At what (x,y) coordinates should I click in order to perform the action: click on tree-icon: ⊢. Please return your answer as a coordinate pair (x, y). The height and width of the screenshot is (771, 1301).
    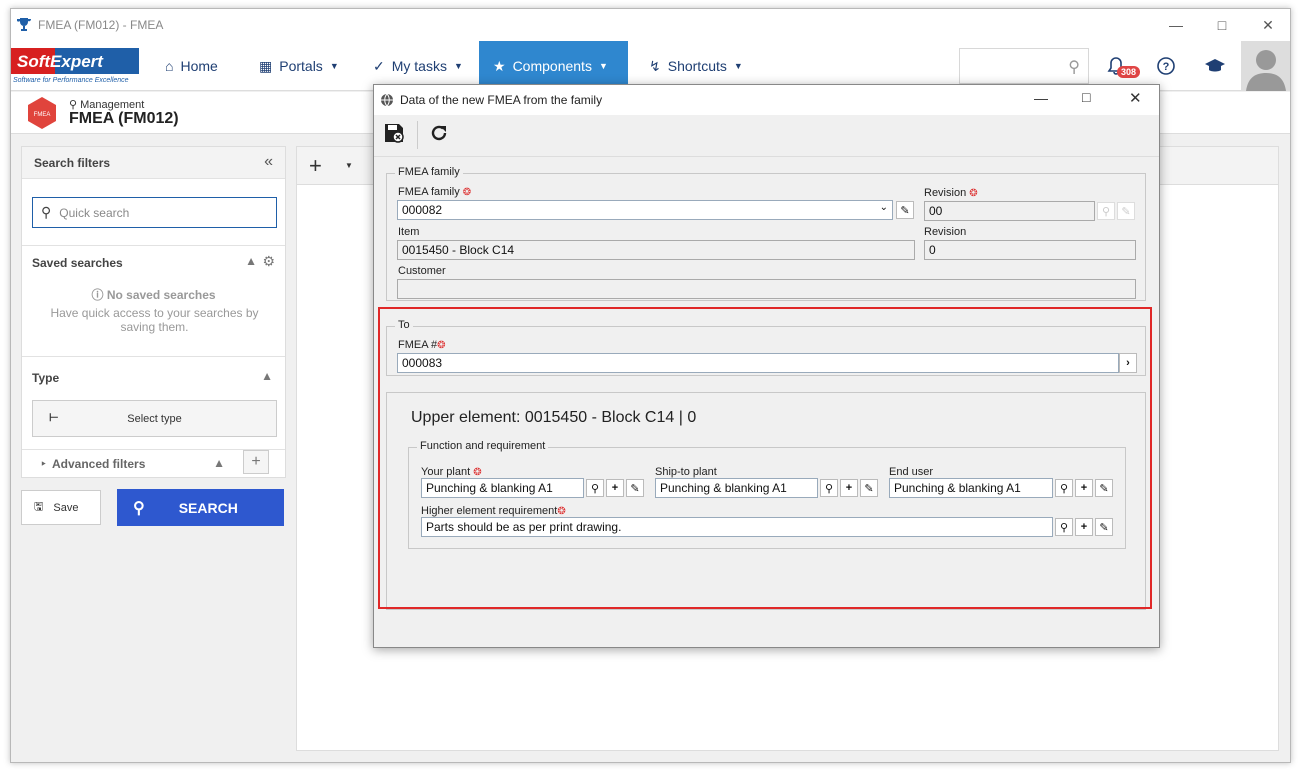
    Looking at the image, I should click on (54, 418).